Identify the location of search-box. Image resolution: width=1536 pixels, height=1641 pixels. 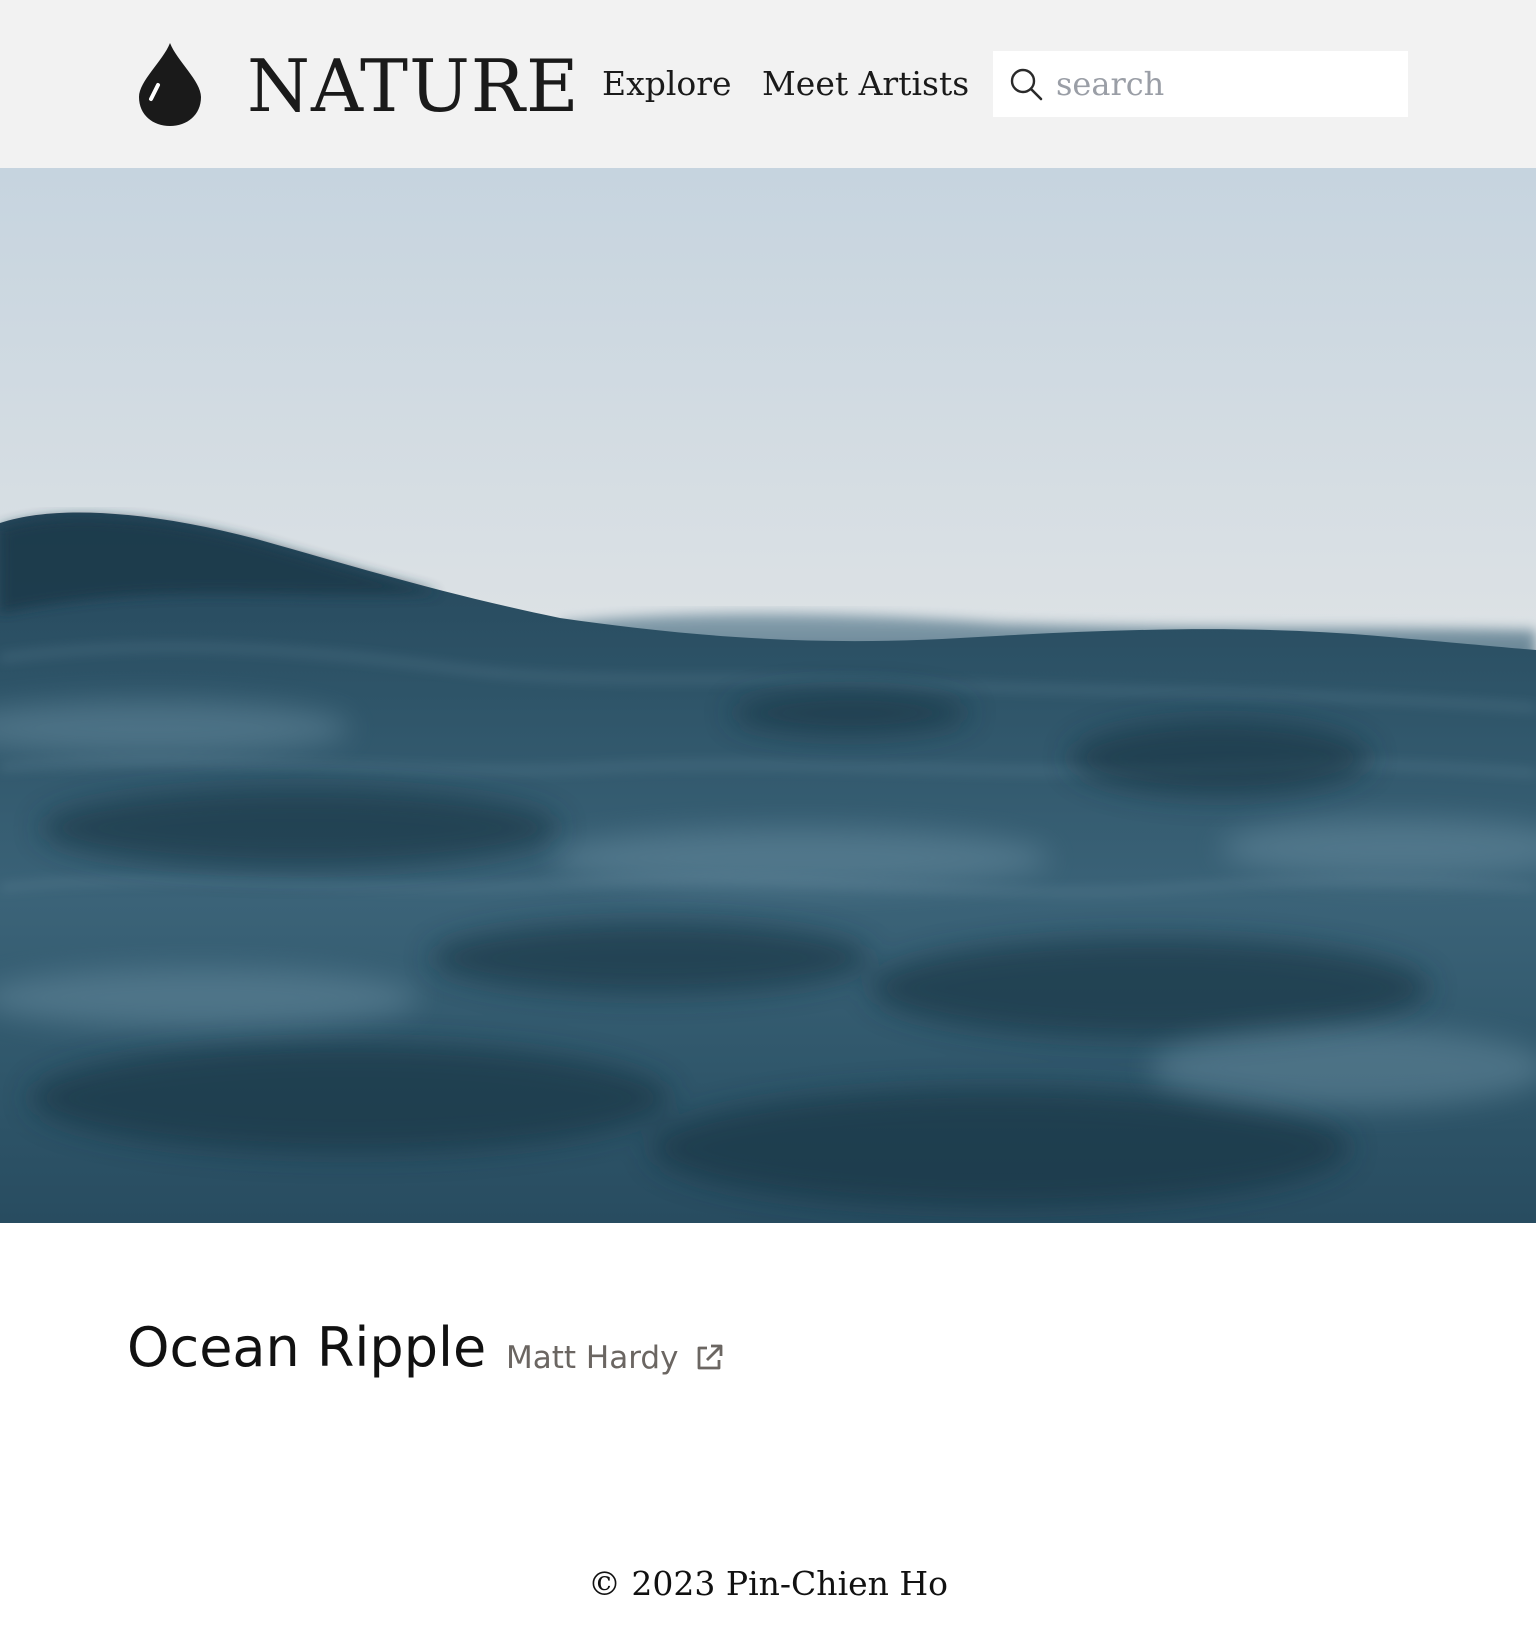
(1200, 84).